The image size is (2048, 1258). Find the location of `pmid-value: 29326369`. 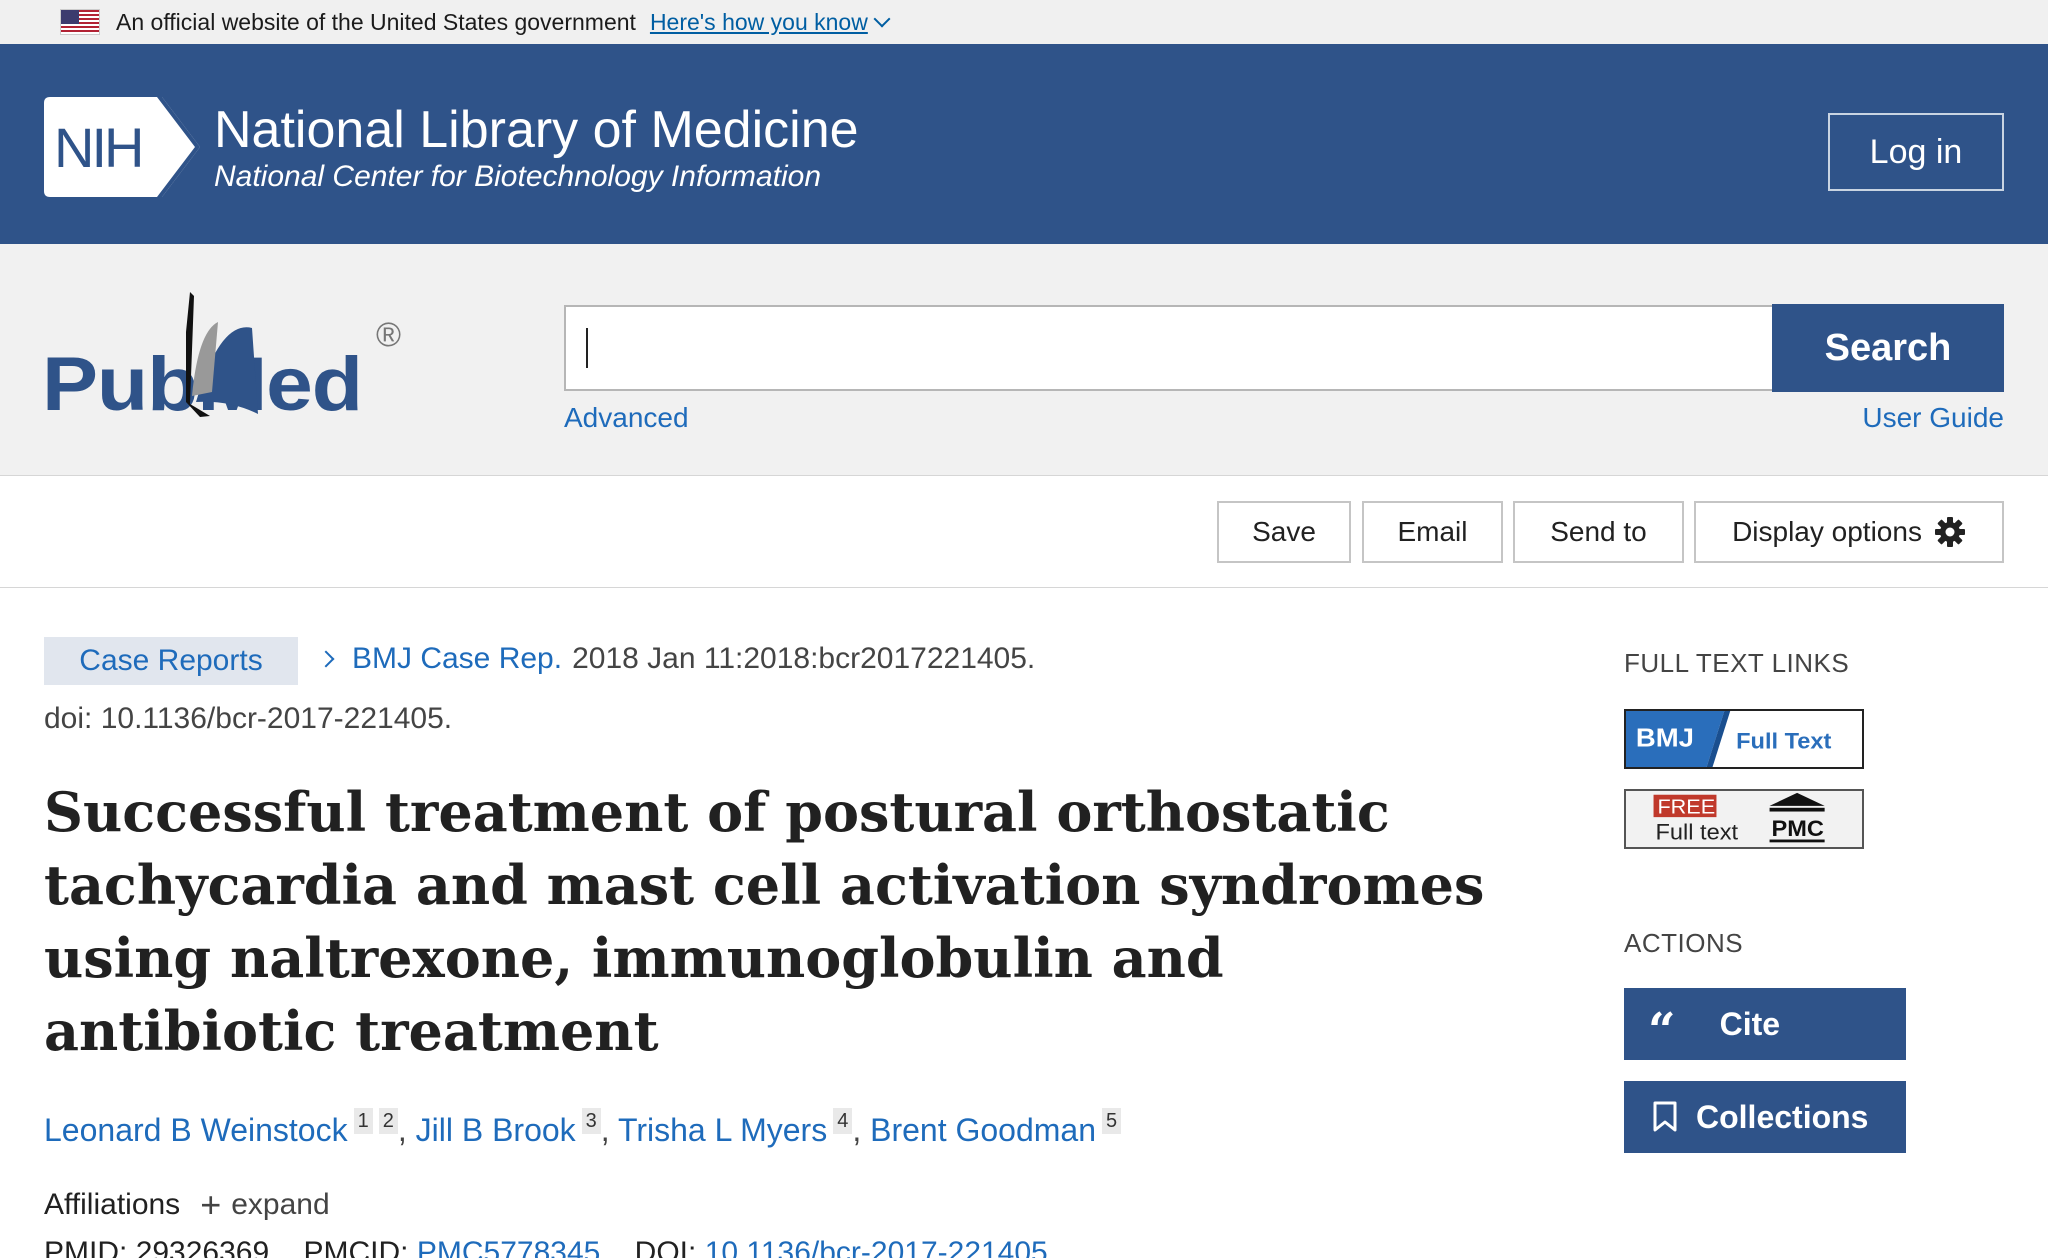

pmid-value: 29326369 is located at coordinates (202, 1247).